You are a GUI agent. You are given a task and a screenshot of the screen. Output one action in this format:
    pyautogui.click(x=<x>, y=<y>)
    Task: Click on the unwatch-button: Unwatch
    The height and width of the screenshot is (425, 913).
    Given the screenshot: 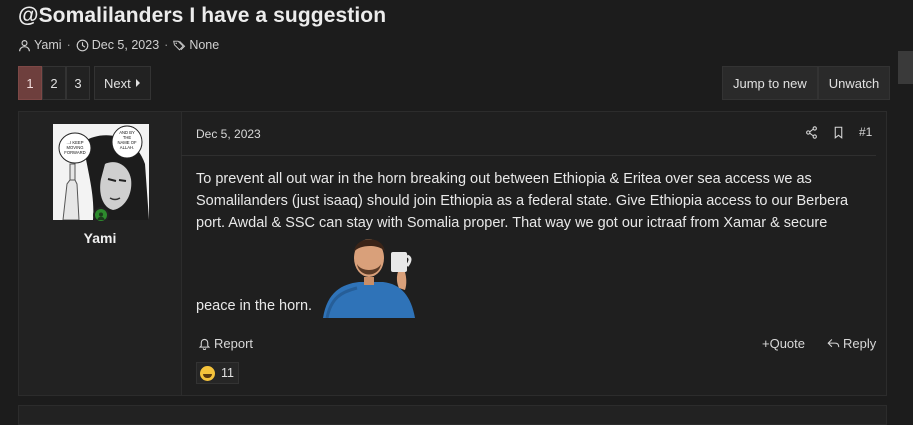 What is the action you would take?
    pyautogui.click(x=854, y=83)
    